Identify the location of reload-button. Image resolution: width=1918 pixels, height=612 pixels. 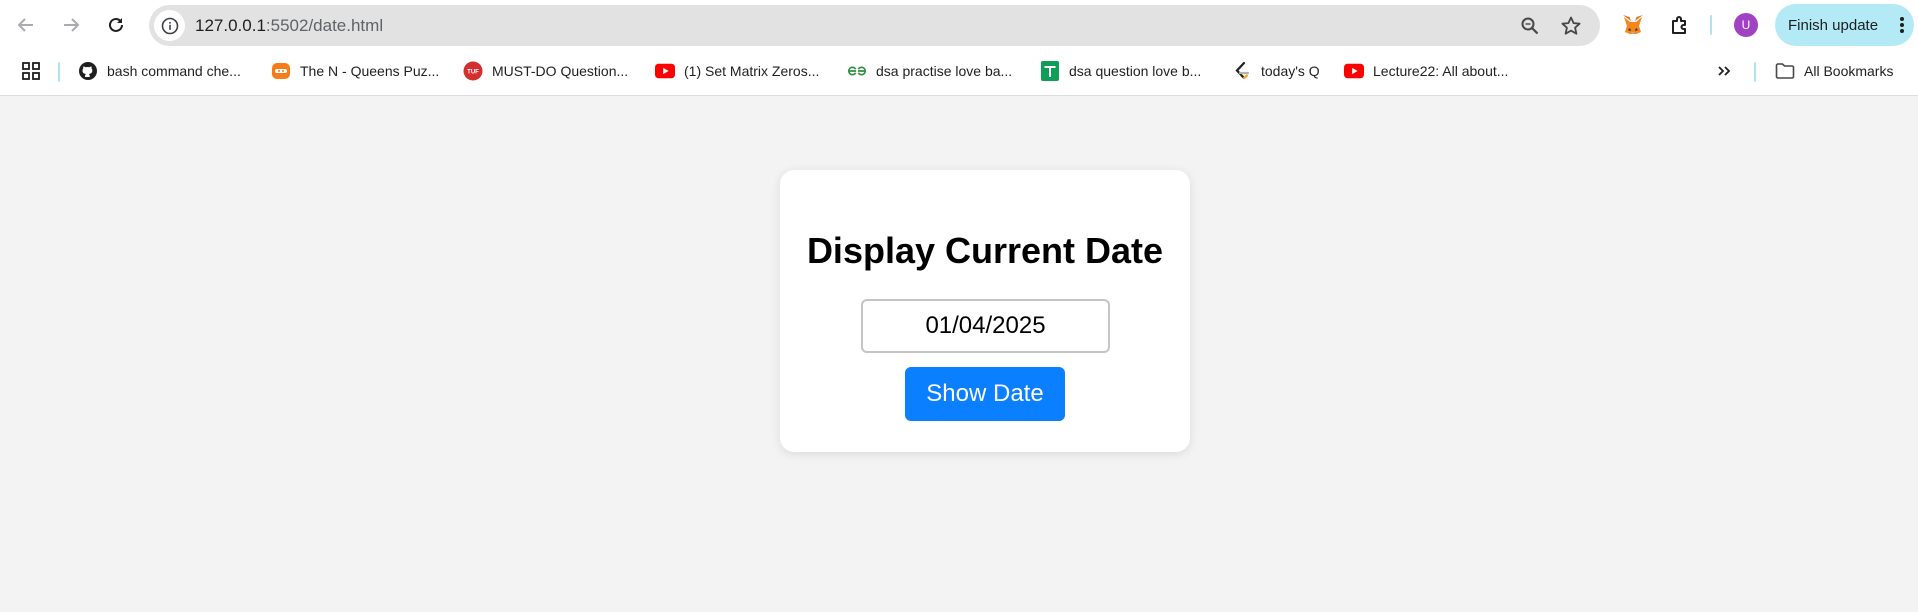
(116, 25).